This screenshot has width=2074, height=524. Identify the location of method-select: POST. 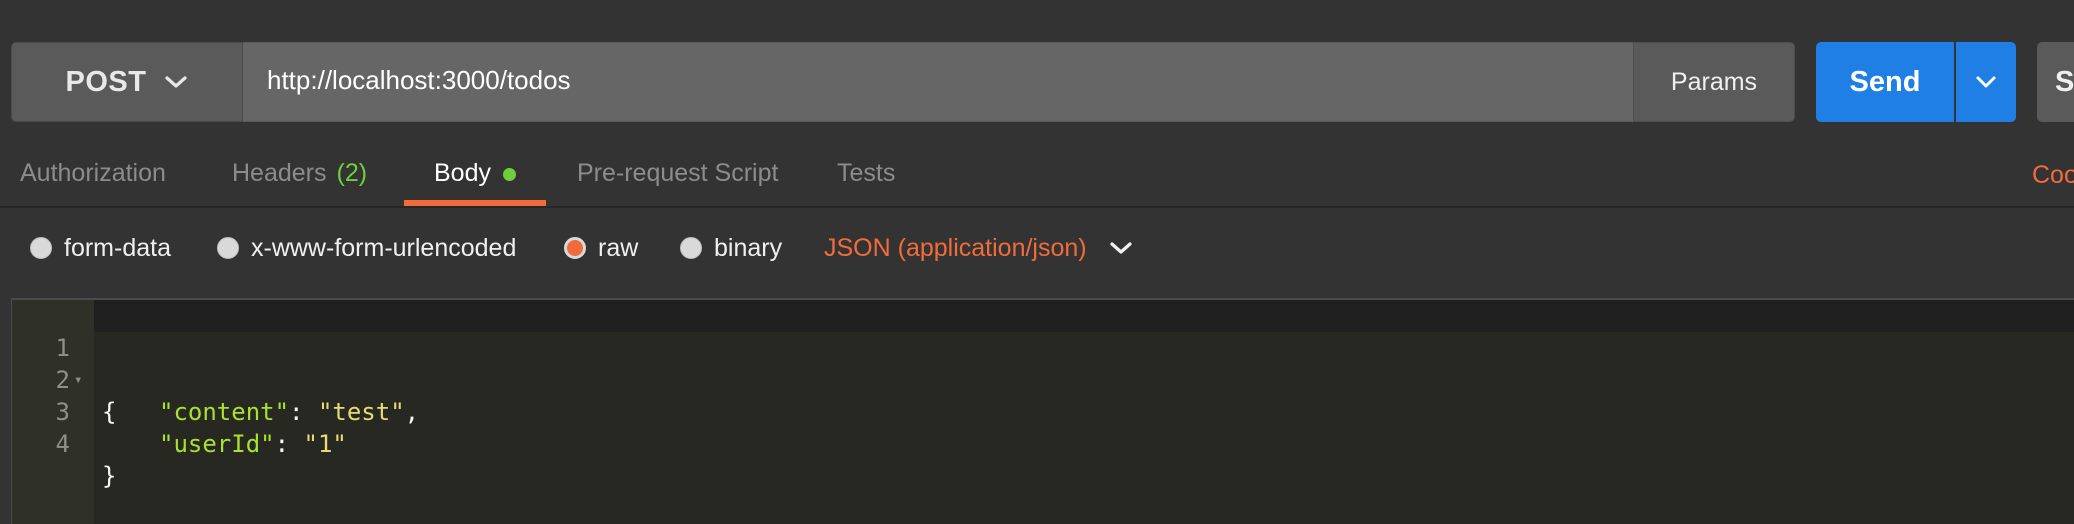
(127, 82).